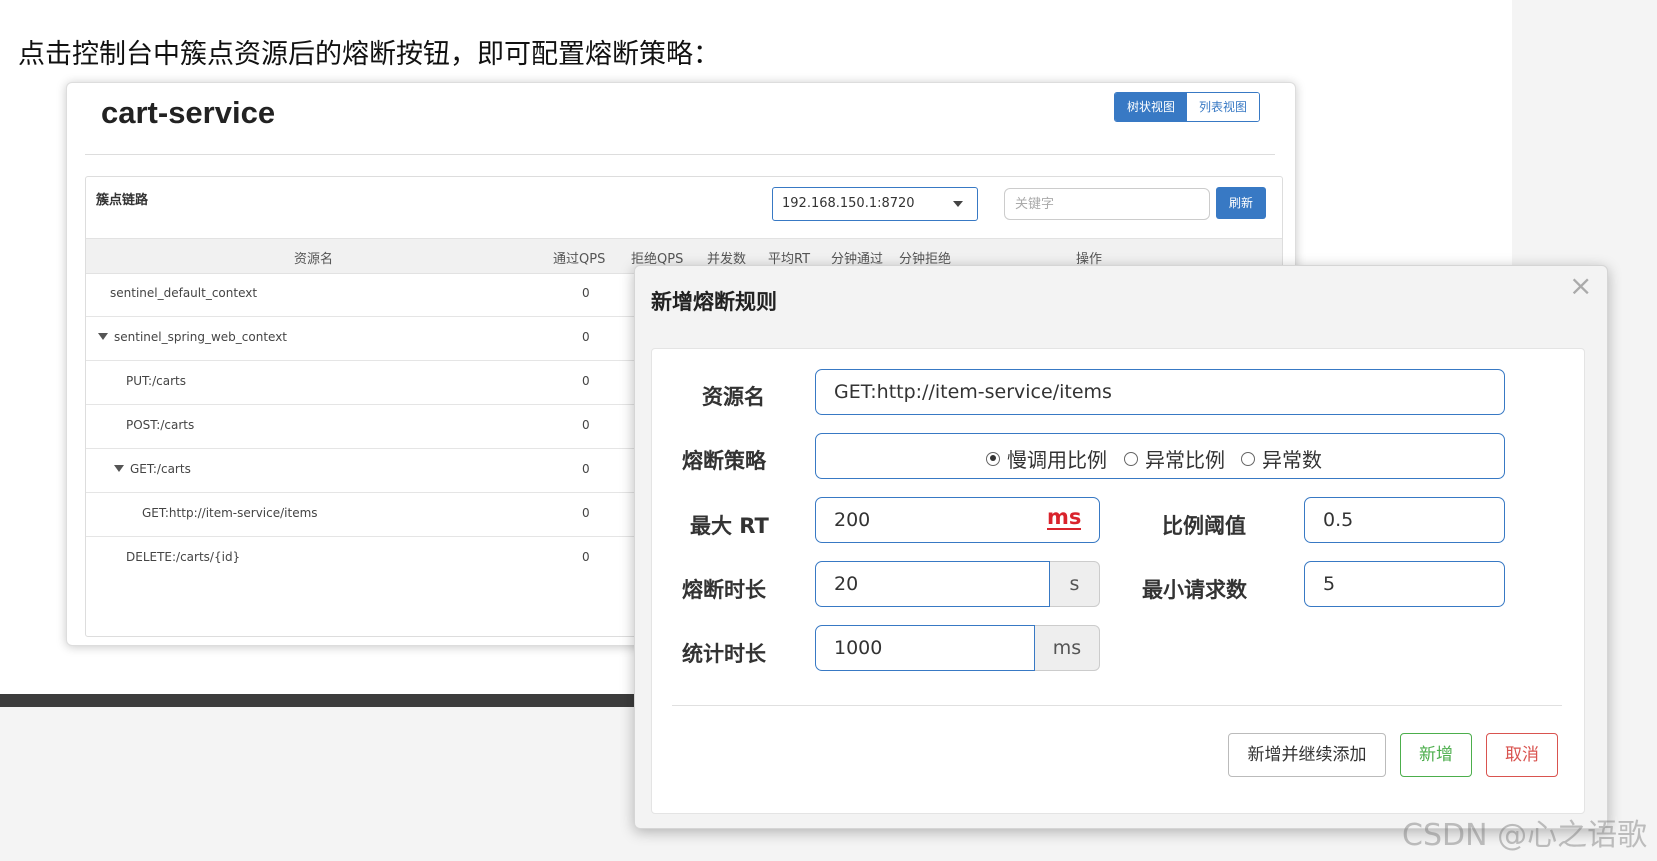 This screenshot has width=1657, height=861. Describe the element at coordinates (1117, 705) in the screenshot. I see `footer-divider` at that location.